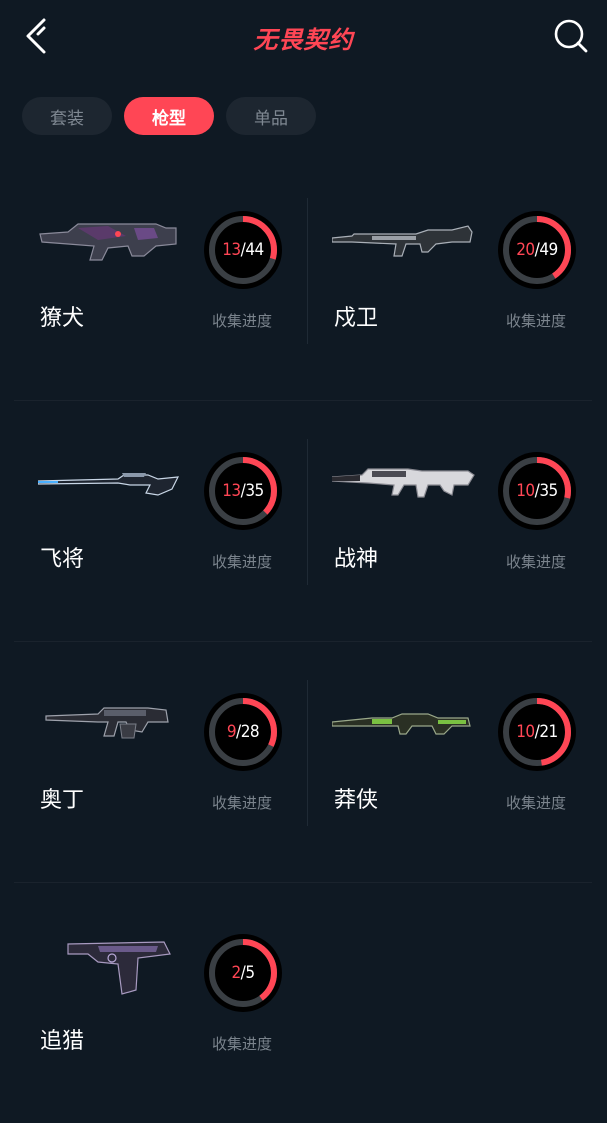 The width and height of the screenshot is (607, 1123). I want to click on tab-sets: 套装, so click(67, 116).